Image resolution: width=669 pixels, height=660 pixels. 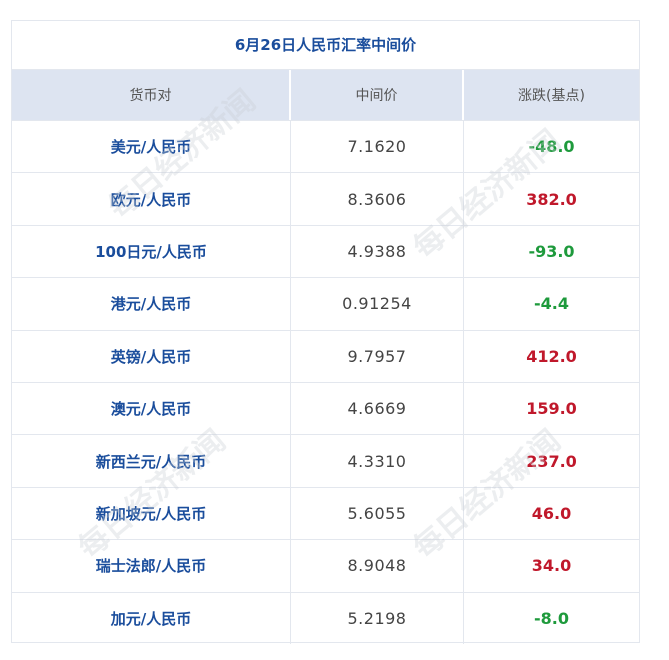 I want to click on table-row: 英镑/人民币 9.7957 412.0, so click(x=325, y=355).